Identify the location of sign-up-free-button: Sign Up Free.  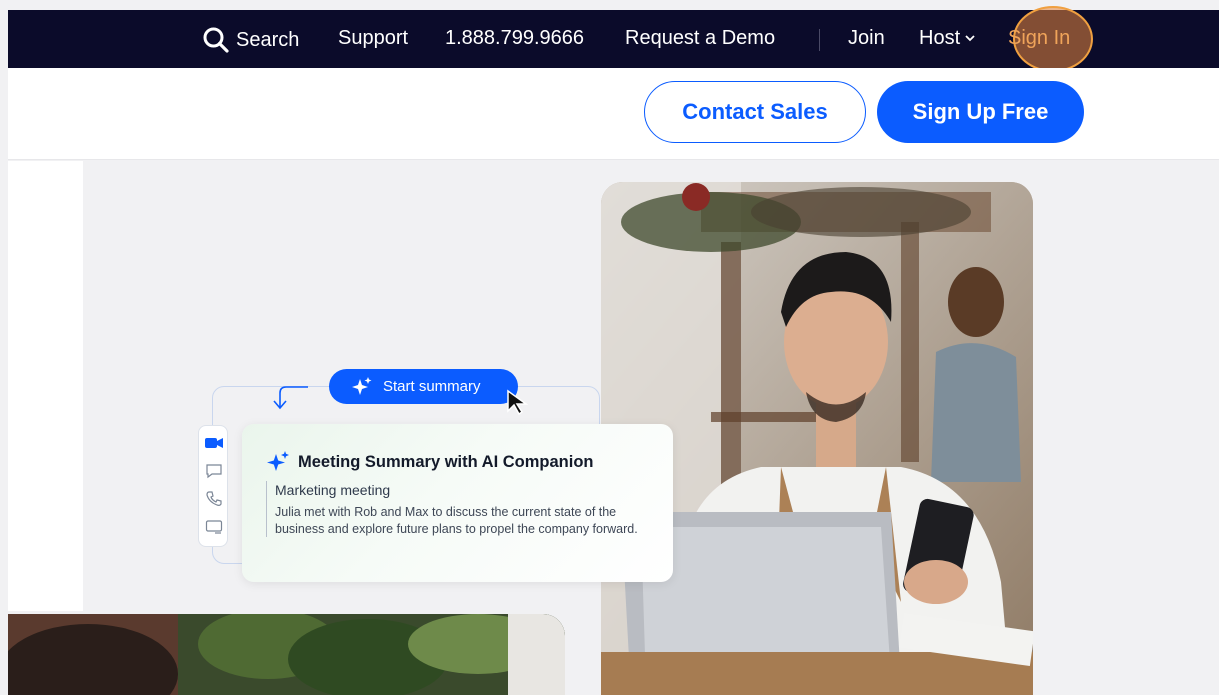
(980, 112).